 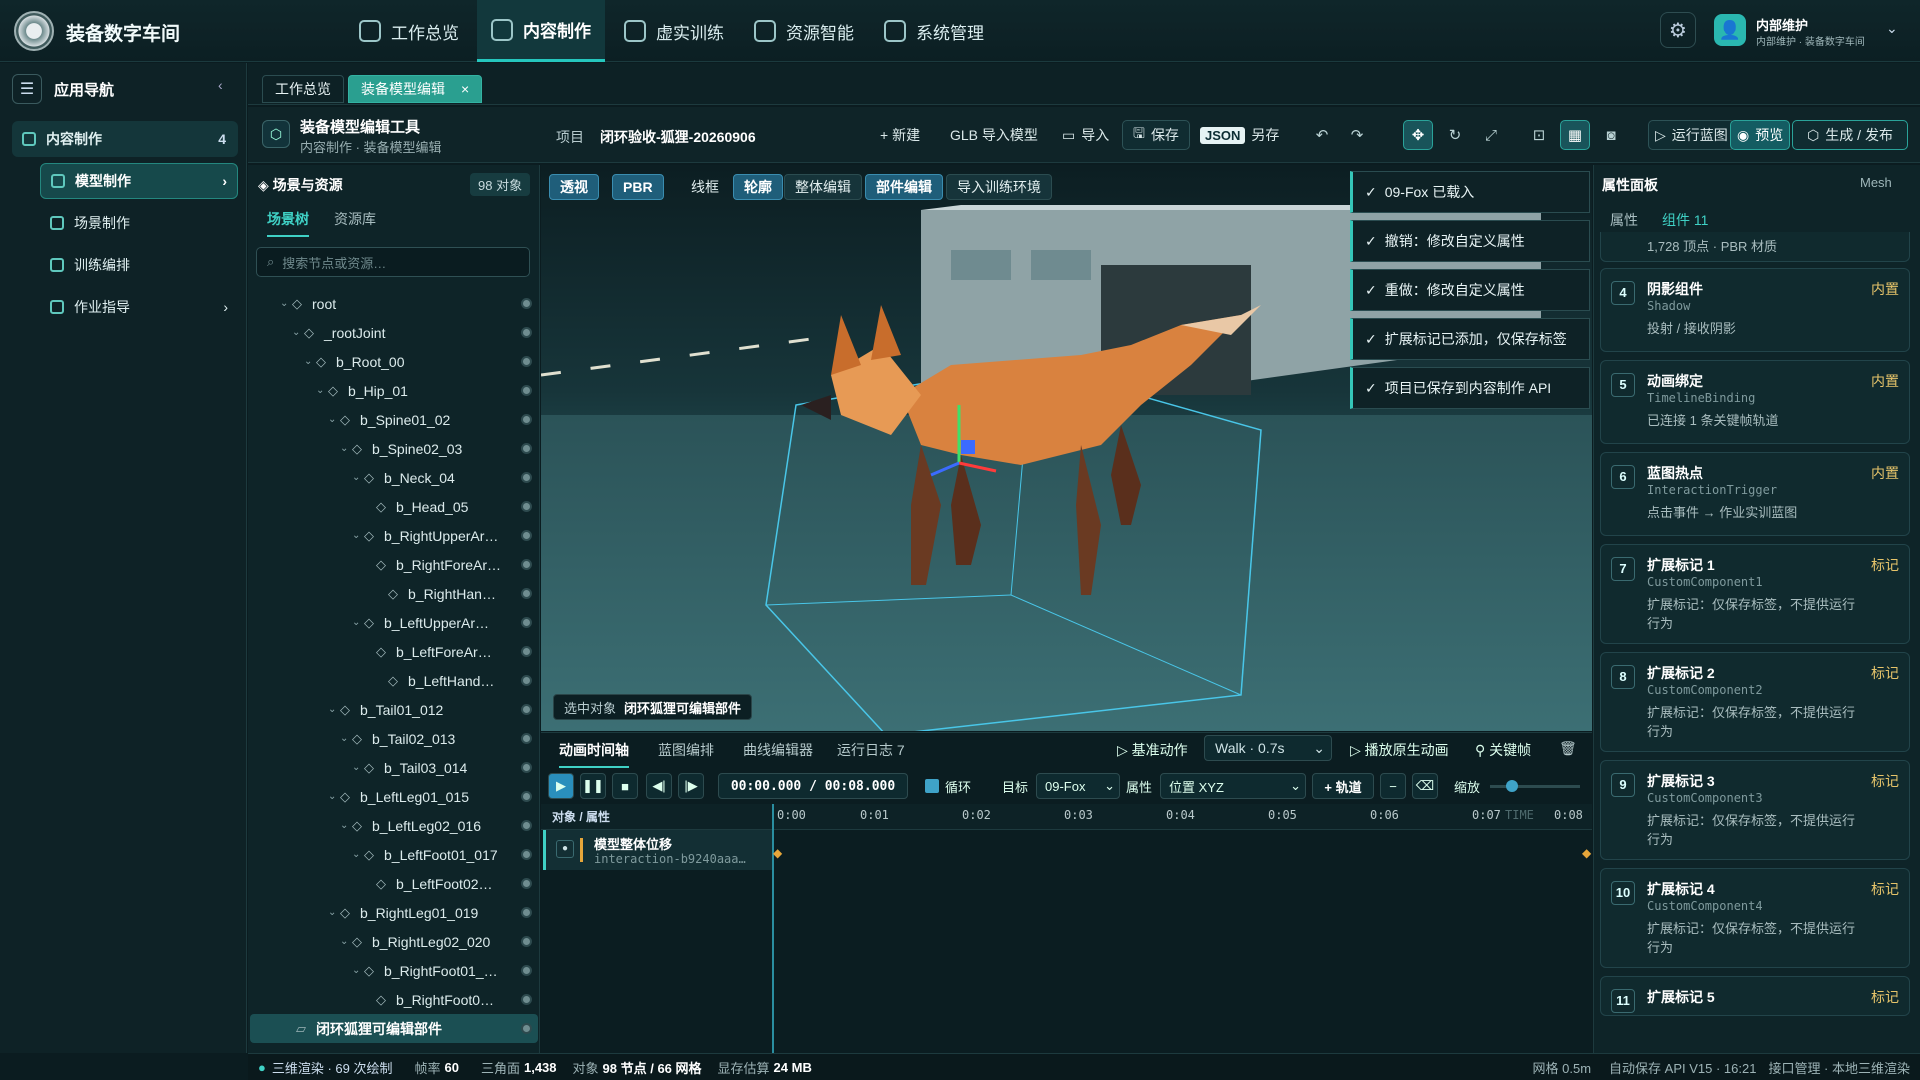 I want to click on tree-node: ⌄ ◇ b_Root_00, so click(x=394, y=361).